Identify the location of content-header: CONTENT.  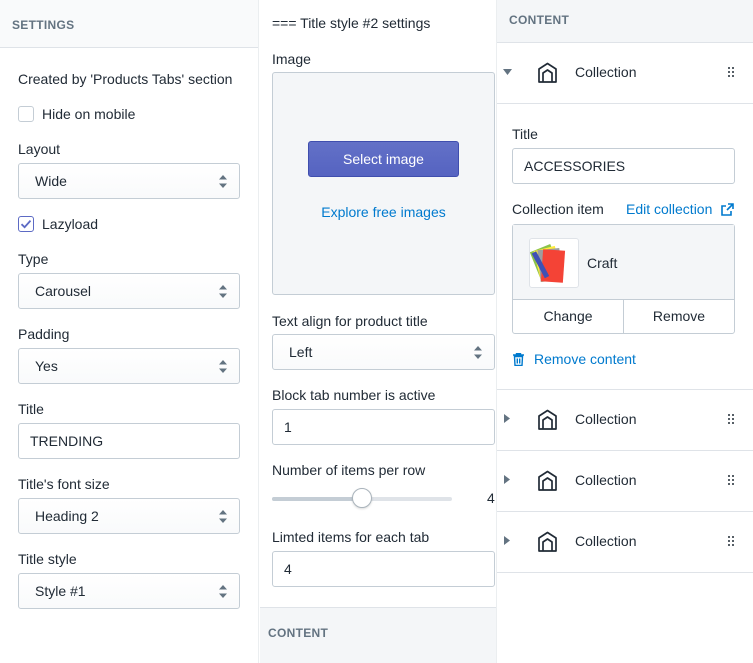
(625, 21).